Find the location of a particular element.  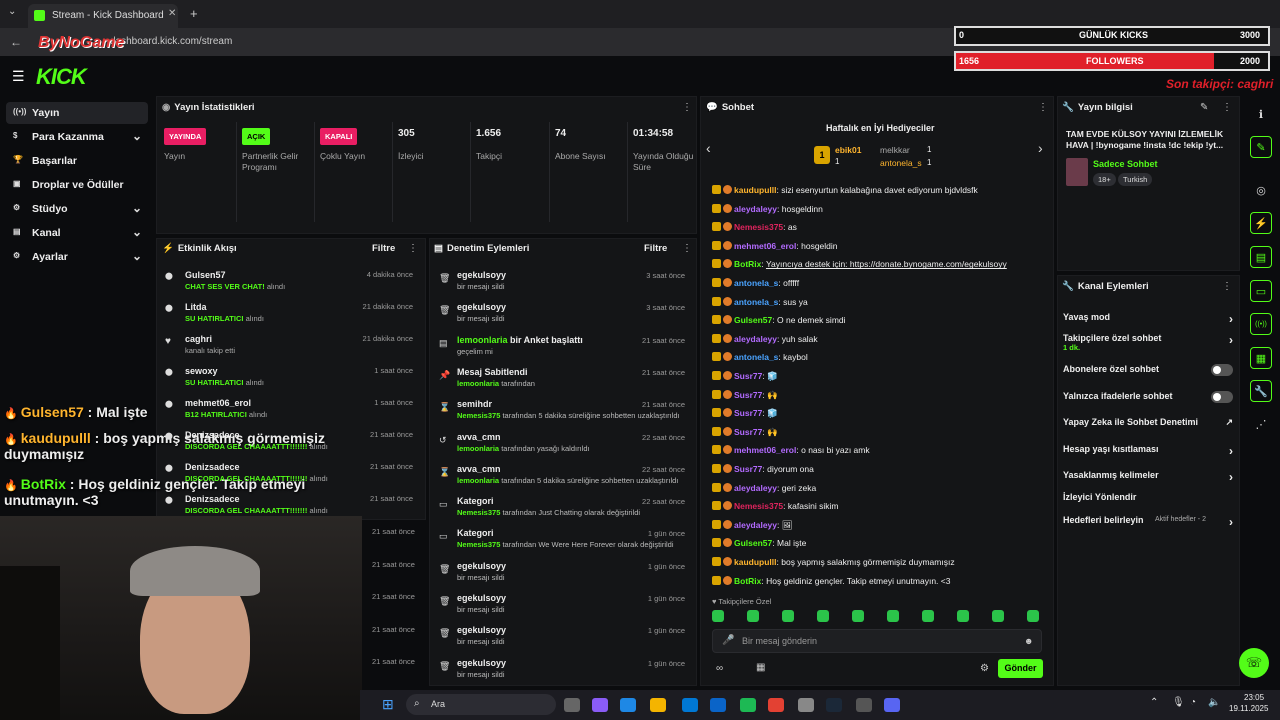

files-icon is located at coordinates (658, 705).